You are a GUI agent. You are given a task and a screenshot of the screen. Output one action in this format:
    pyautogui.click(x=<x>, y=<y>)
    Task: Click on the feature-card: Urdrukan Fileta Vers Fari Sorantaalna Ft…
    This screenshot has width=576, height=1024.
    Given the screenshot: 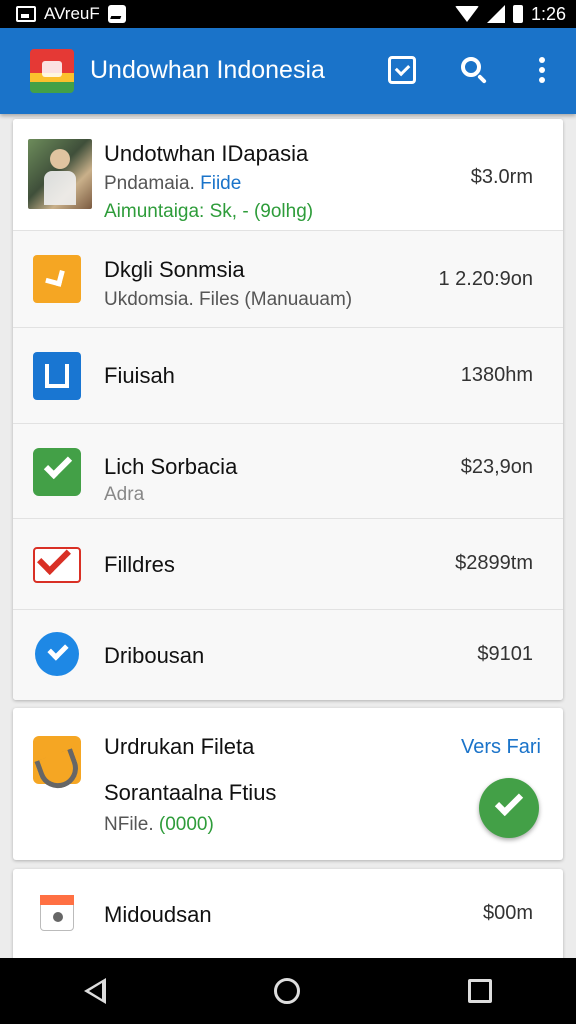 What is the action you would take?
    pyautogui.click(x=288, y=784)
    